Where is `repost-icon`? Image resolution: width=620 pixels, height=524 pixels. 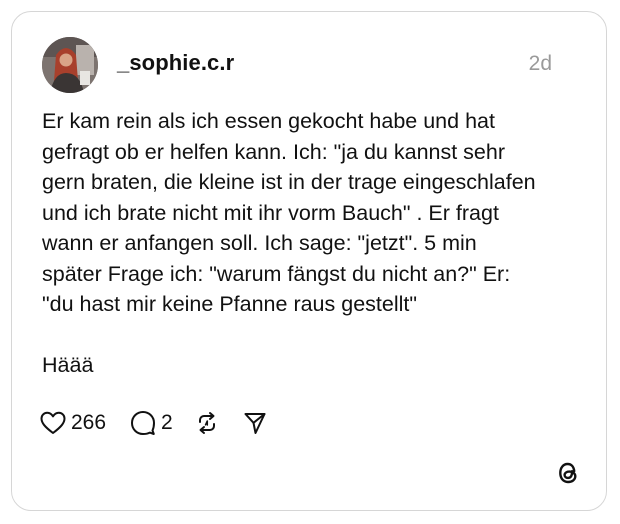 repost-icon is located at coordinates (207, 423).